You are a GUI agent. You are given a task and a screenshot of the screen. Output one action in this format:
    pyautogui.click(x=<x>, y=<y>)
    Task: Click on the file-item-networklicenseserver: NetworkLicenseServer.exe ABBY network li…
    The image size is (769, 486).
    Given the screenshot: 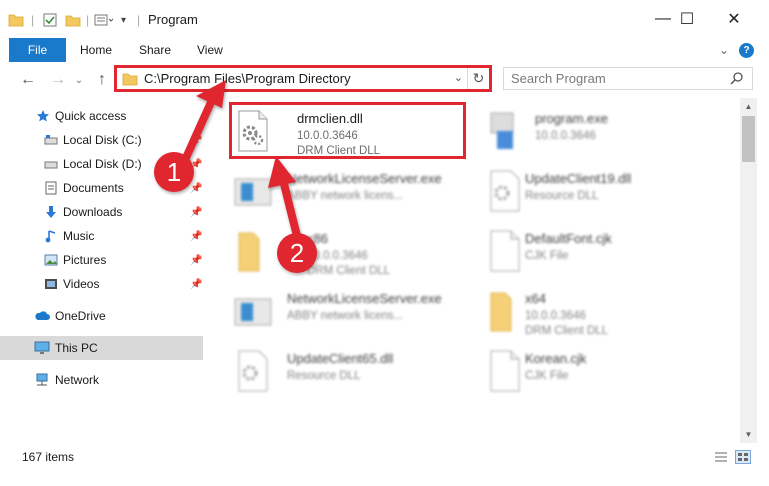 What is the action you would take?
    pyautogui.click(x=347, y=191)
    